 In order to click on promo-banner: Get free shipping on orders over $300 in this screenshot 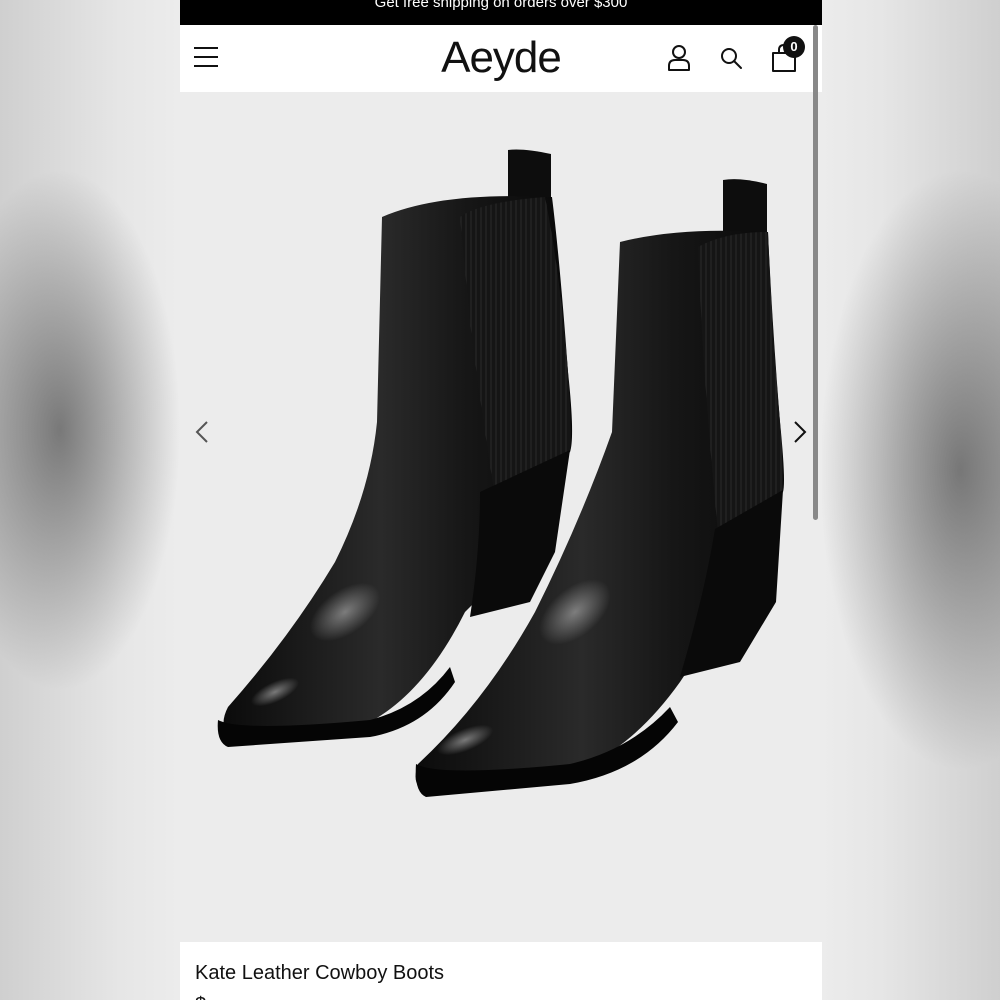, I will do `click(501, 12)`.